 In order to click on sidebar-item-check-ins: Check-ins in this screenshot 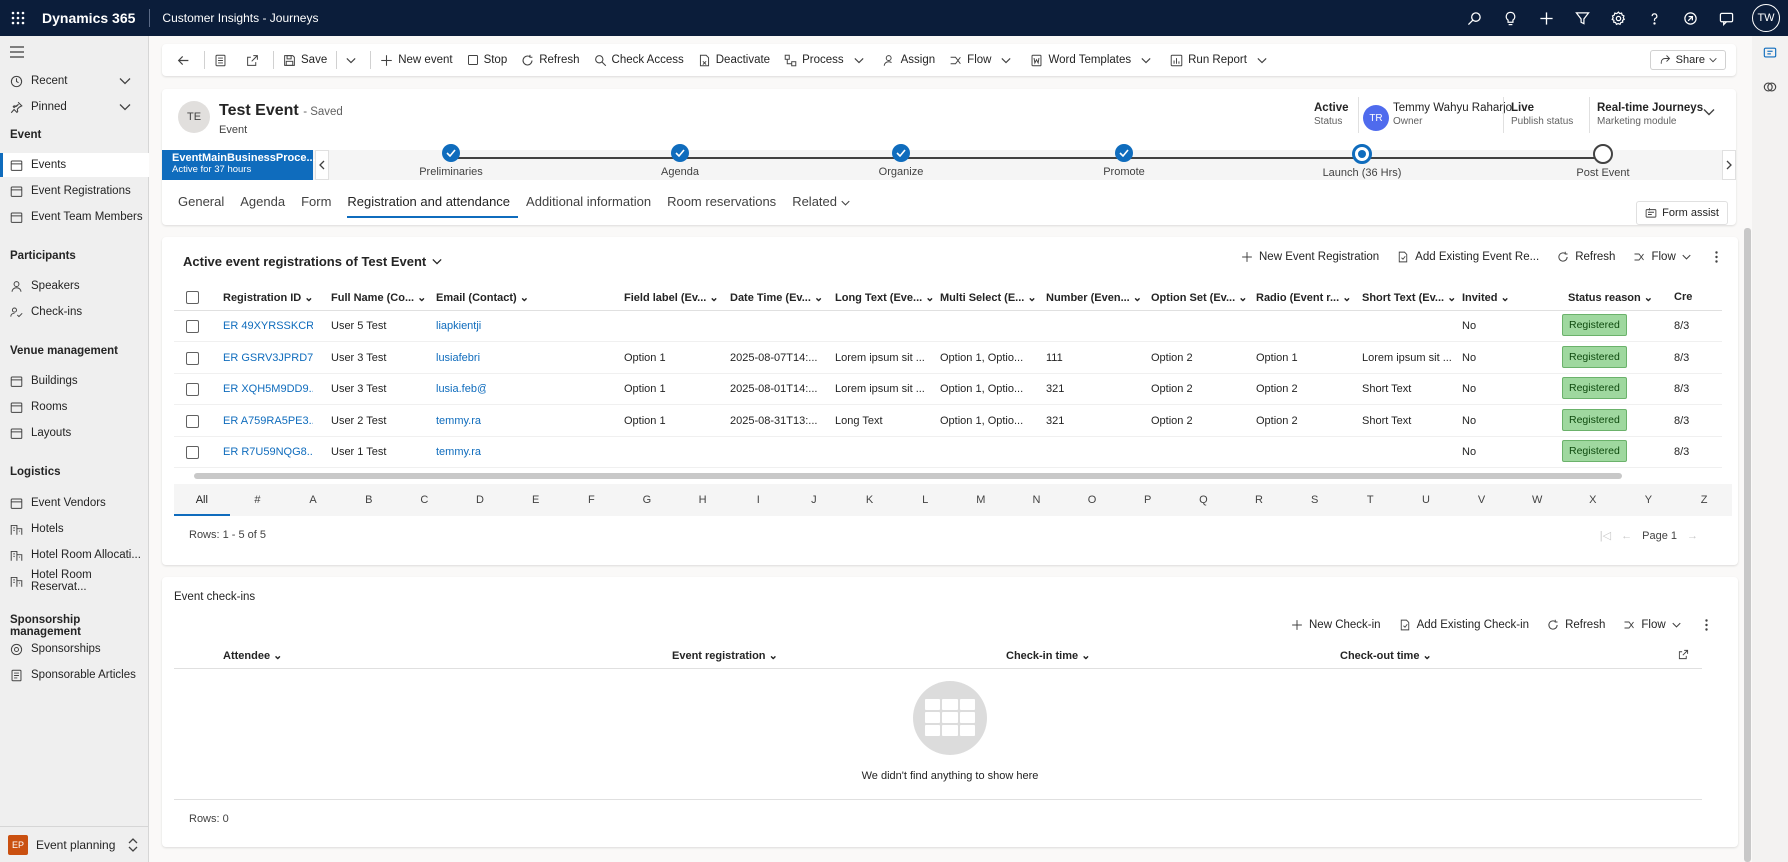, I will do `click(74, 312)`.